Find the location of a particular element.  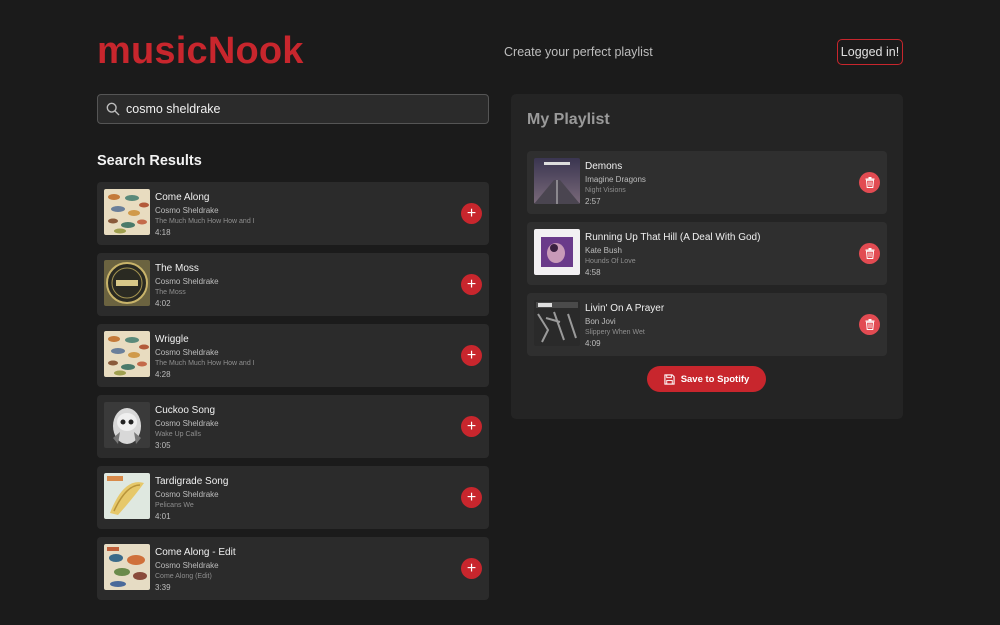

track-album: Slippery When Wet is located at coordinates (615, 332).